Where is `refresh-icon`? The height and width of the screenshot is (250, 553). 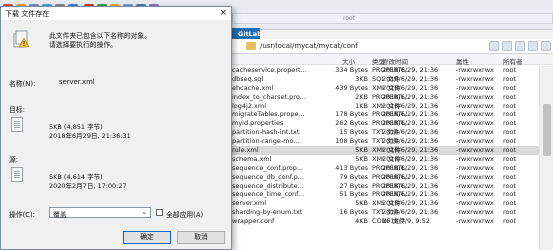
refresh-icon is located at coordinates (507, 46).